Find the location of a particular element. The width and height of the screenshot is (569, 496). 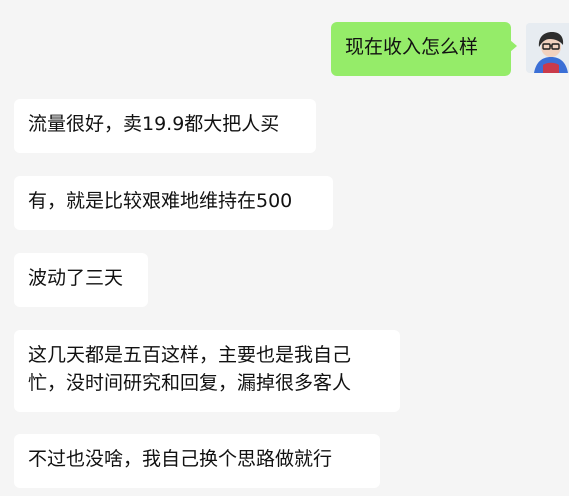

user-avatar-icon is located at coordinates (547, 48).